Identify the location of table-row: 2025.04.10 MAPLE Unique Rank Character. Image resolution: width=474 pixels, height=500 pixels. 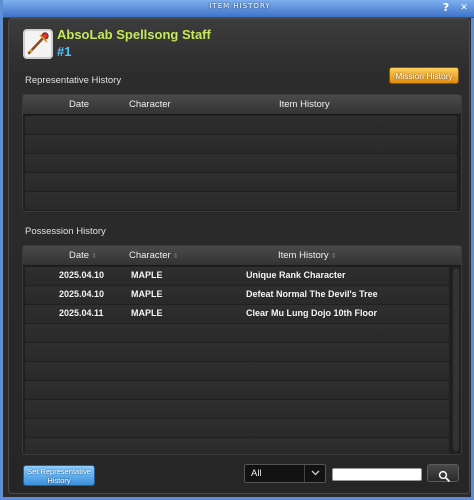
(237, 276).